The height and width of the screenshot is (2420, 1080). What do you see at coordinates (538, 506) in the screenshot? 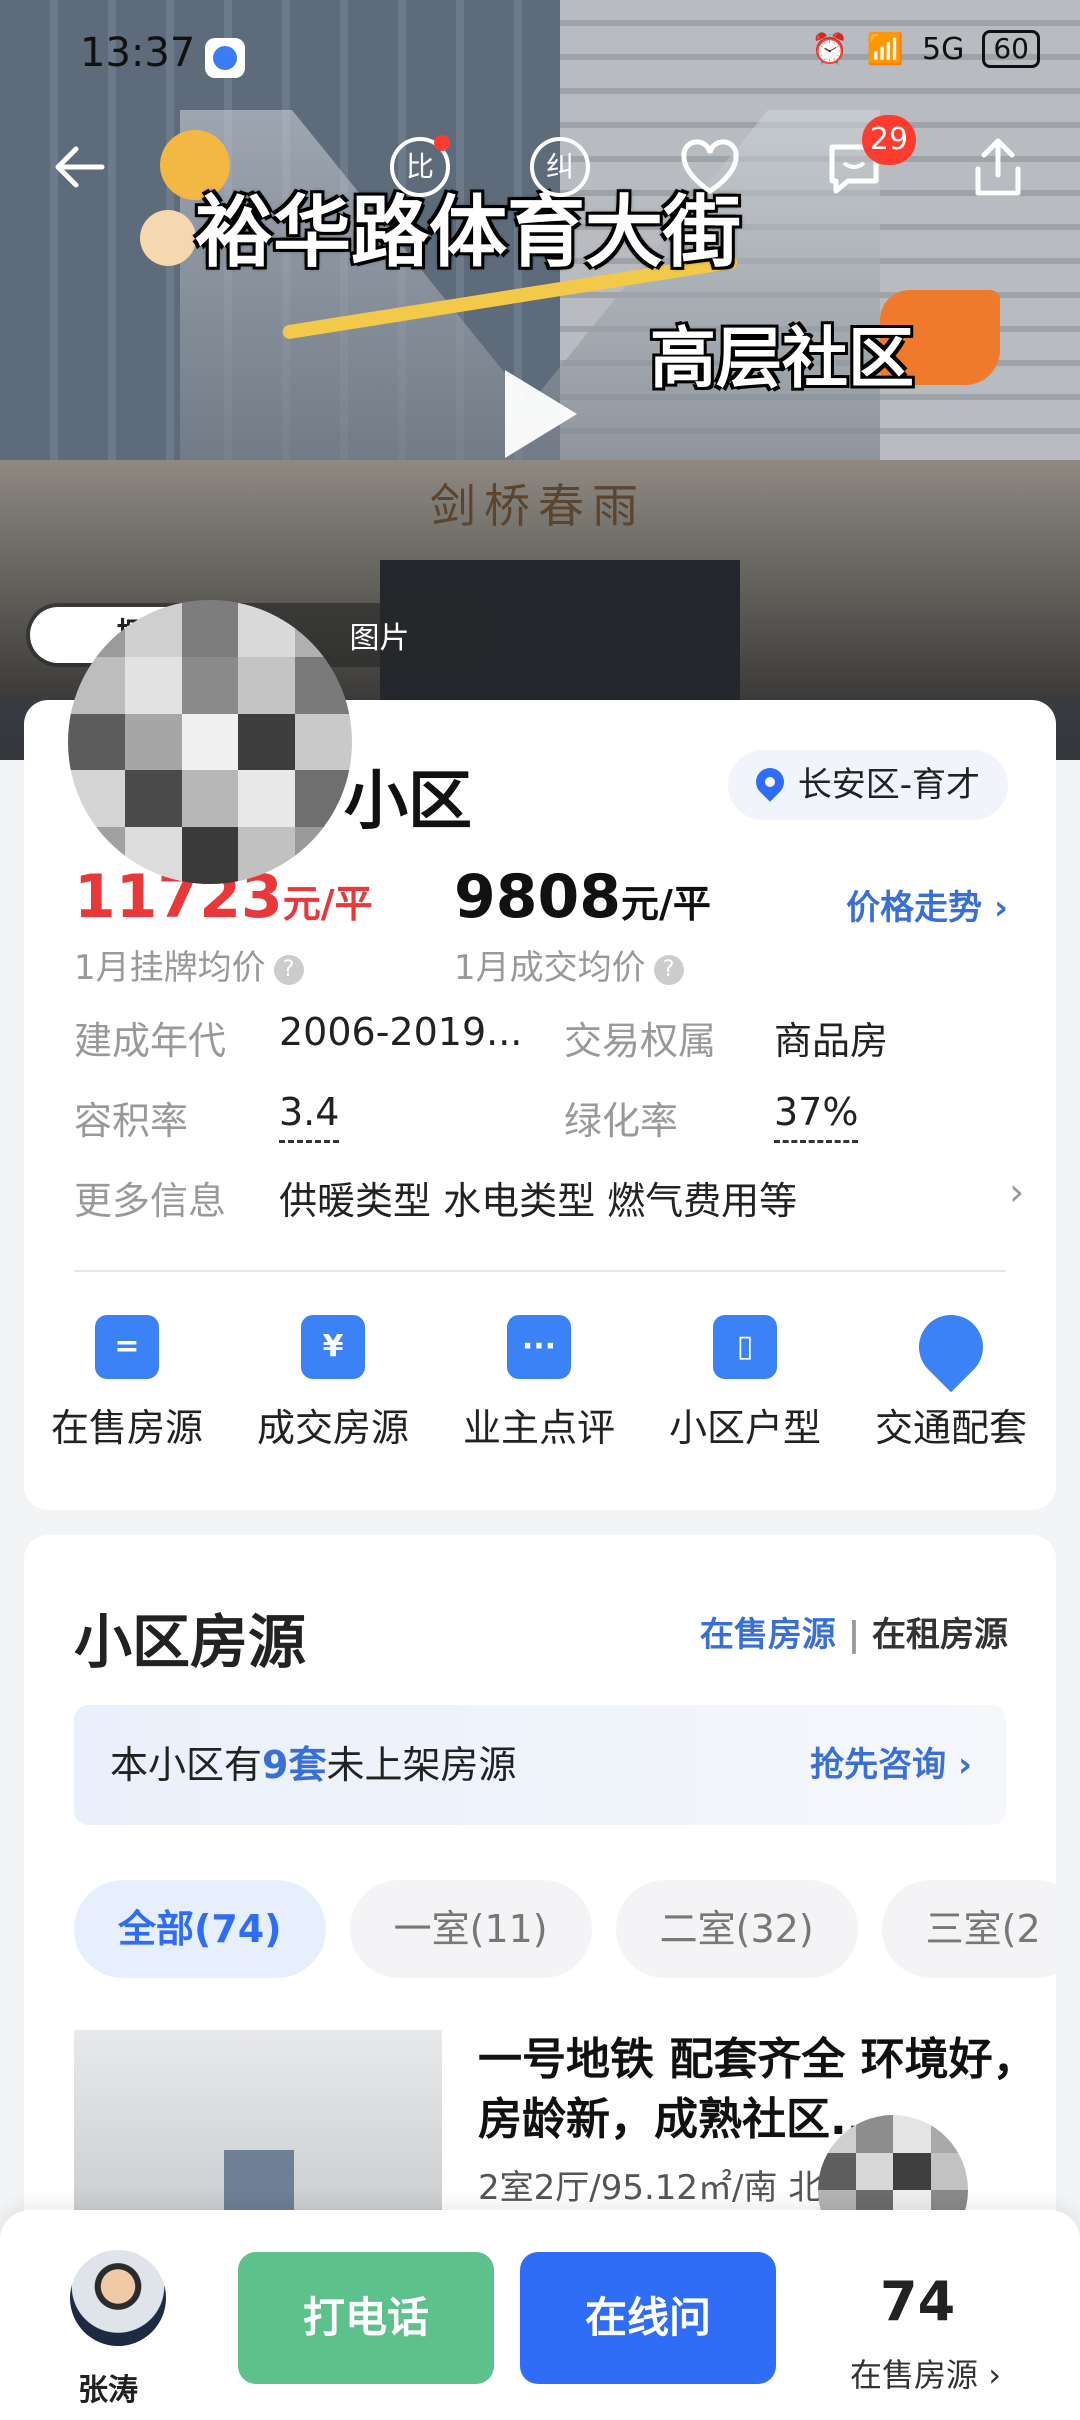
I see `building-sign: 剑桥春雨` at bounding box center [538, 506].